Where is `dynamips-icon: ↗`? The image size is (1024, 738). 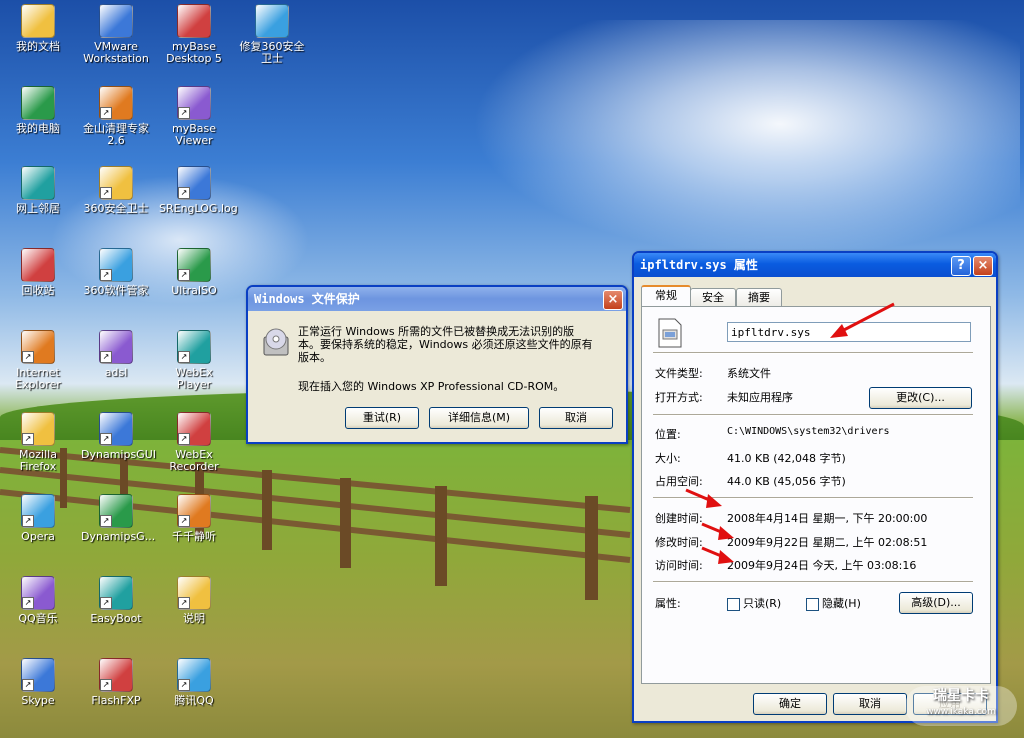
dynamips-icon: ↗ is located at coordinates (116, 511).